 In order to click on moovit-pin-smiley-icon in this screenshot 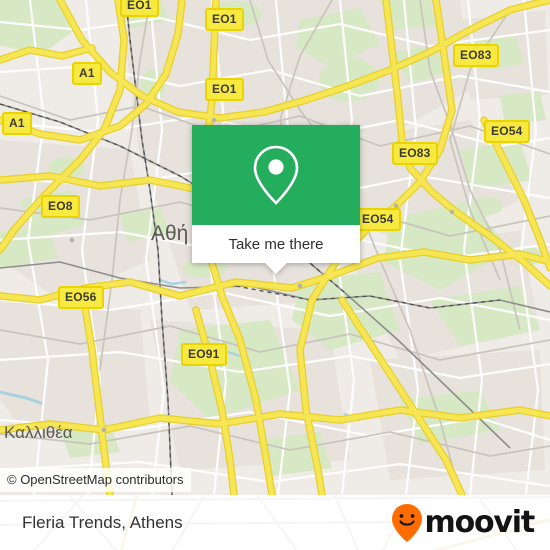, I will do `click(406, 522)`.